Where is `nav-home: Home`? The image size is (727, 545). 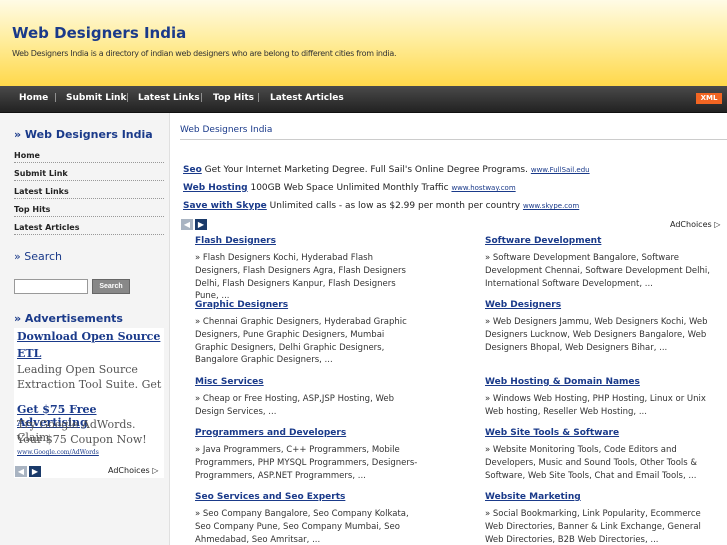 nav-home: Home is located at coordinates (33, 98).